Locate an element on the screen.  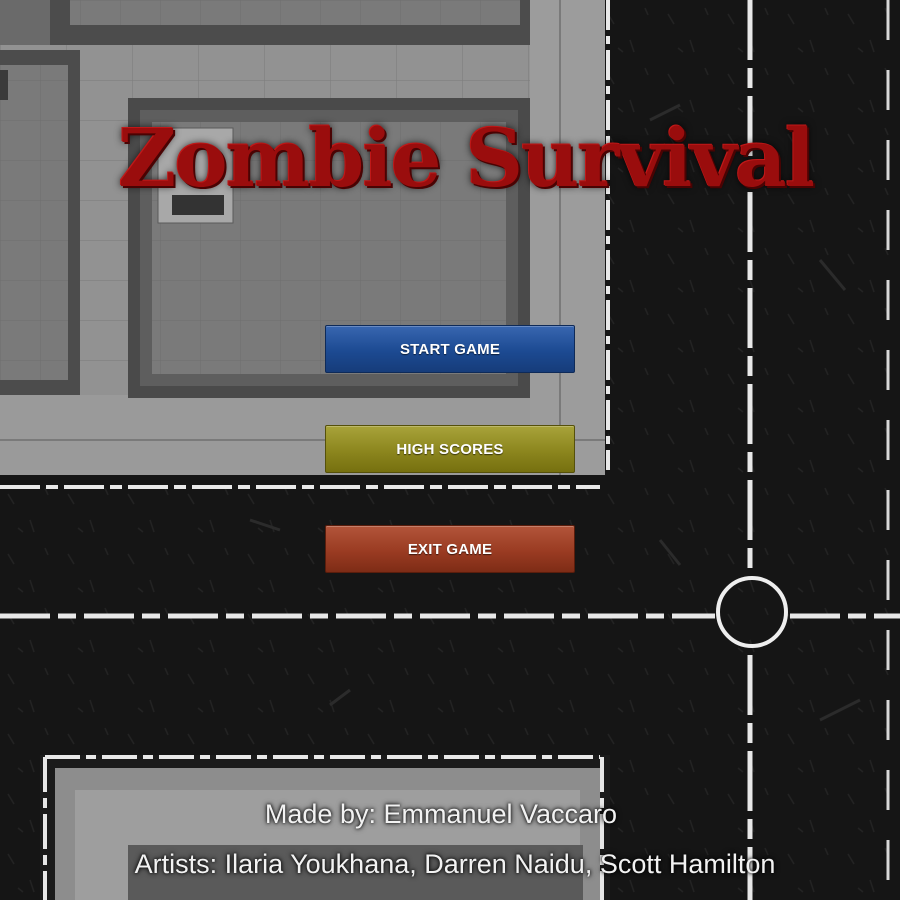
high-scores-button: HIGH SCORES is located at coordinates (450, 449).